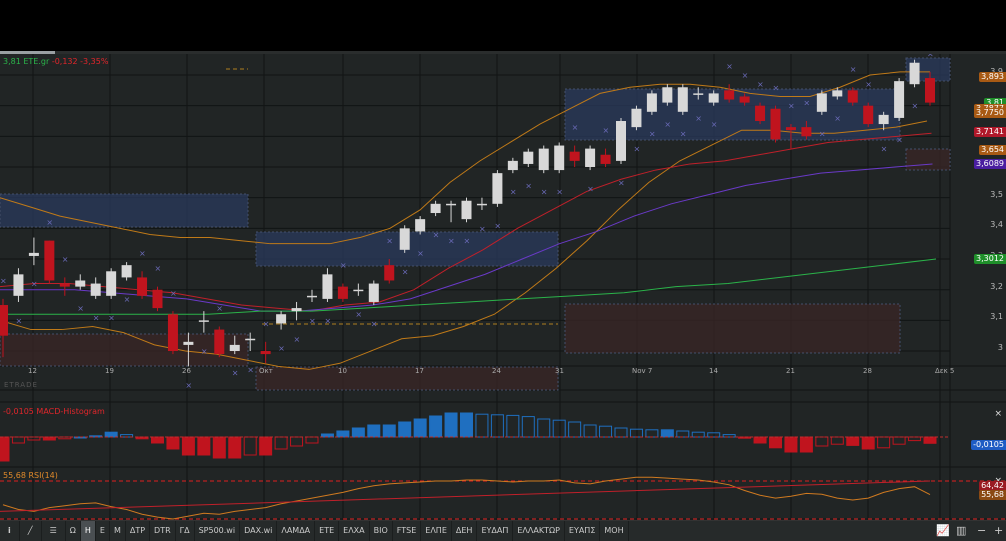  I want to click on toolbar-item: ΔΕΗ, so click(465, 531).